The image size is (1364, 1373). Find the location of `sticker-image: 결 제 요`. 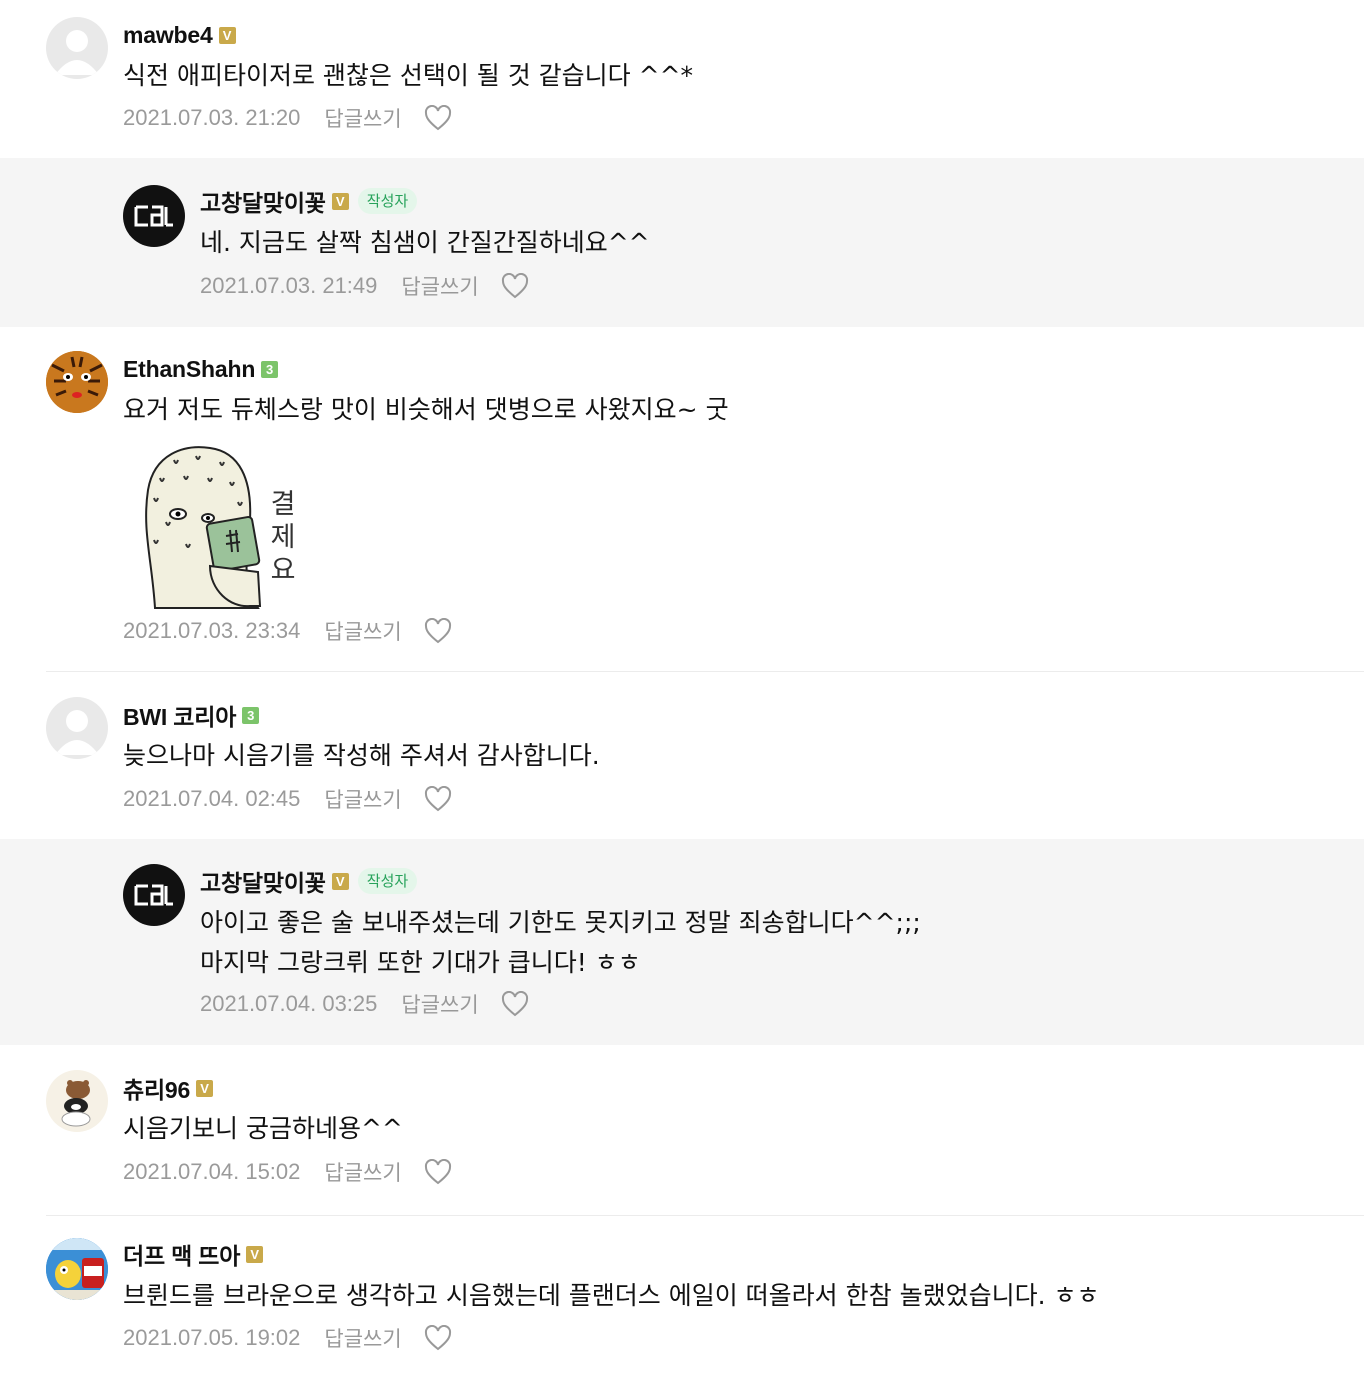

sticker-image: 결 제 요 is located at coordinates (225, 525).